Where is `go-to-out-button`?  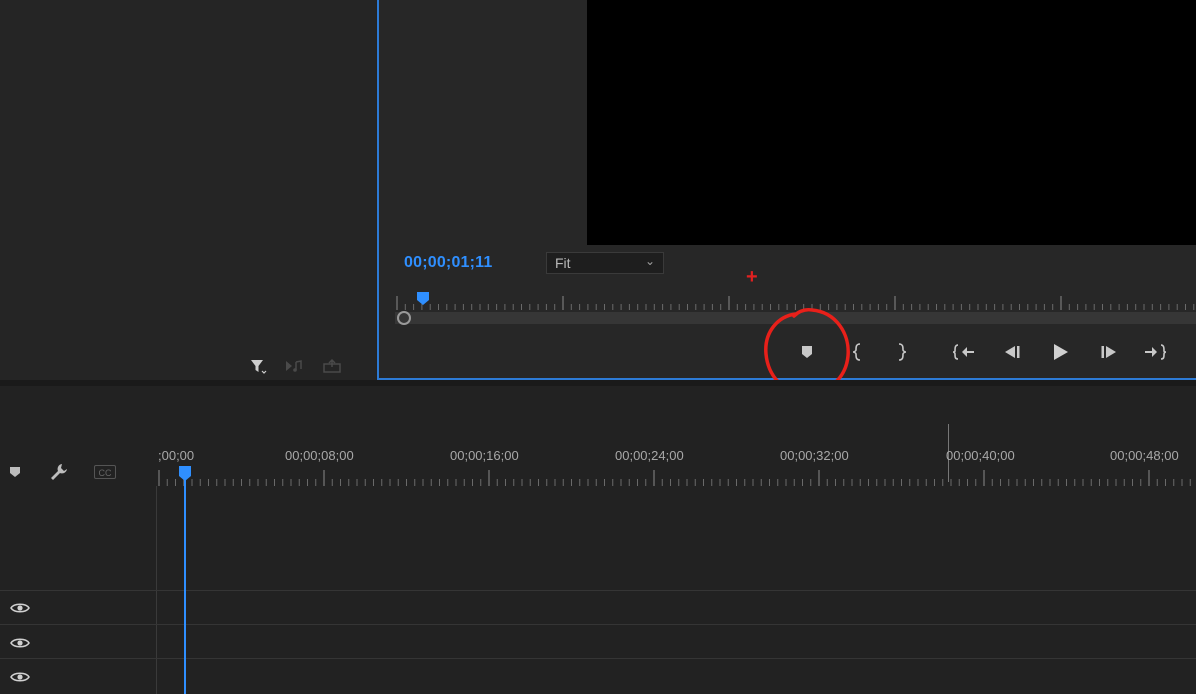 go-to-out-button is located at coordinates (1155, 352).